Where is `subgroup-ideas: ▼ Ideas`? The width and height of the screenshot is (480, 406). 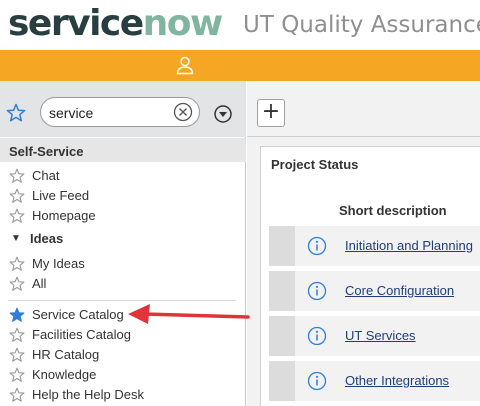
subgroup-ideas: ▼ Ideas is located at coordinates (120, 239).